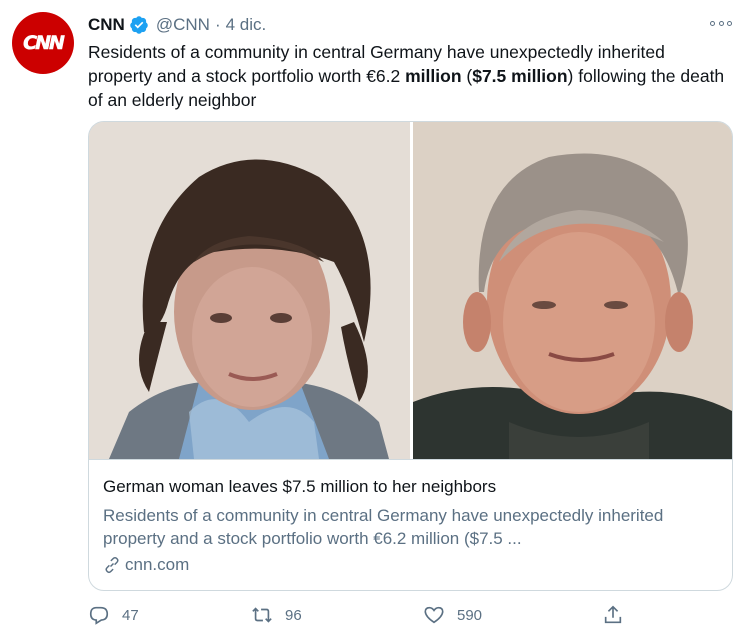 The image size is (750, 637). Describe the element at coordinates (106, 25) in the screenshot. I see `author-name: CNN` at that location.